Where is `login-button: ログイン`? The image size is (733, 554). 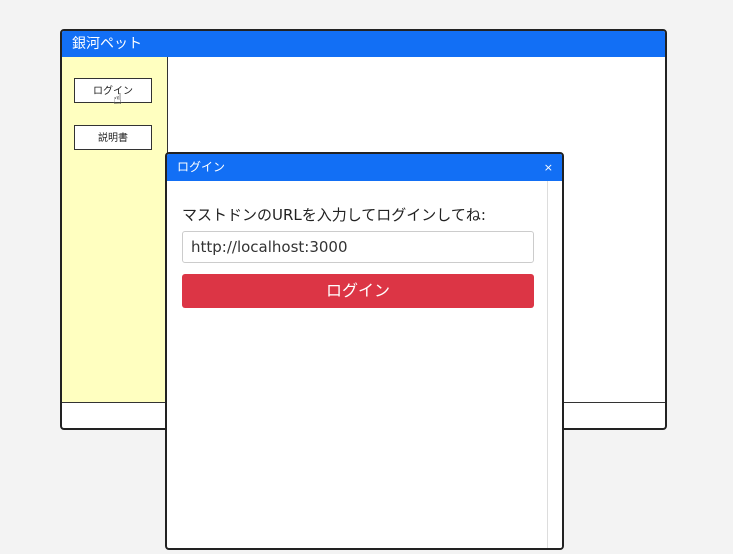
login-button: ログイン is located at coordinates (358, 291).